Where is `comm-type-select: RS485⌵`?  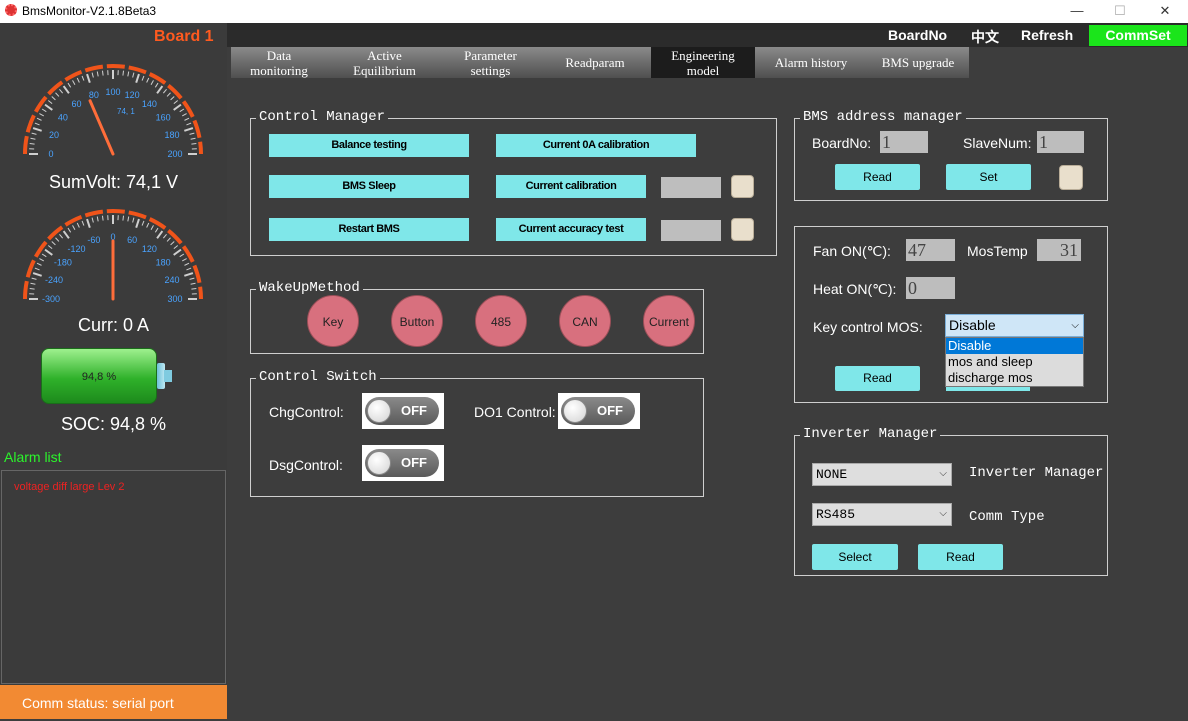 comm-type-select: RS485⌵ is located at coordinates (882, 514).